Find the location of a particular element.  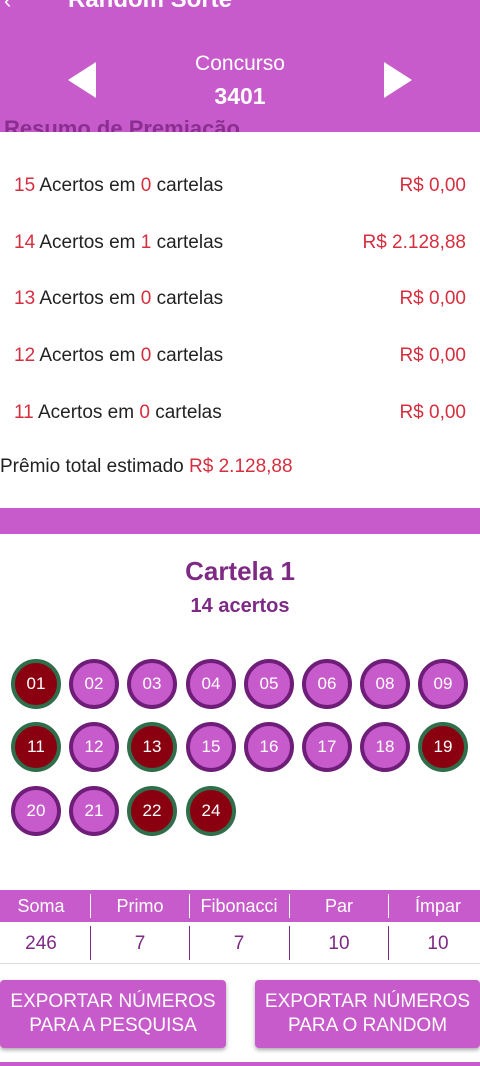

cartela-hits: 14 acertos is located at coordinates (240, 606).